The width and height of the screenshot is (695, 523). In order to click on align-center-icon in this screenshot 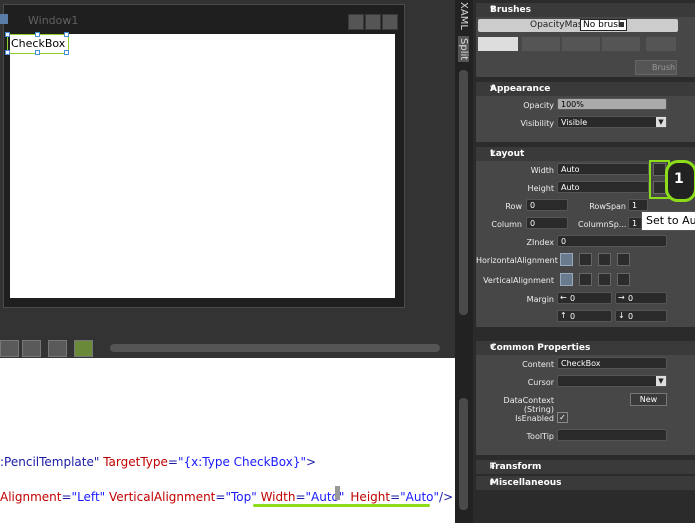, I will do `click(585, 259)`.